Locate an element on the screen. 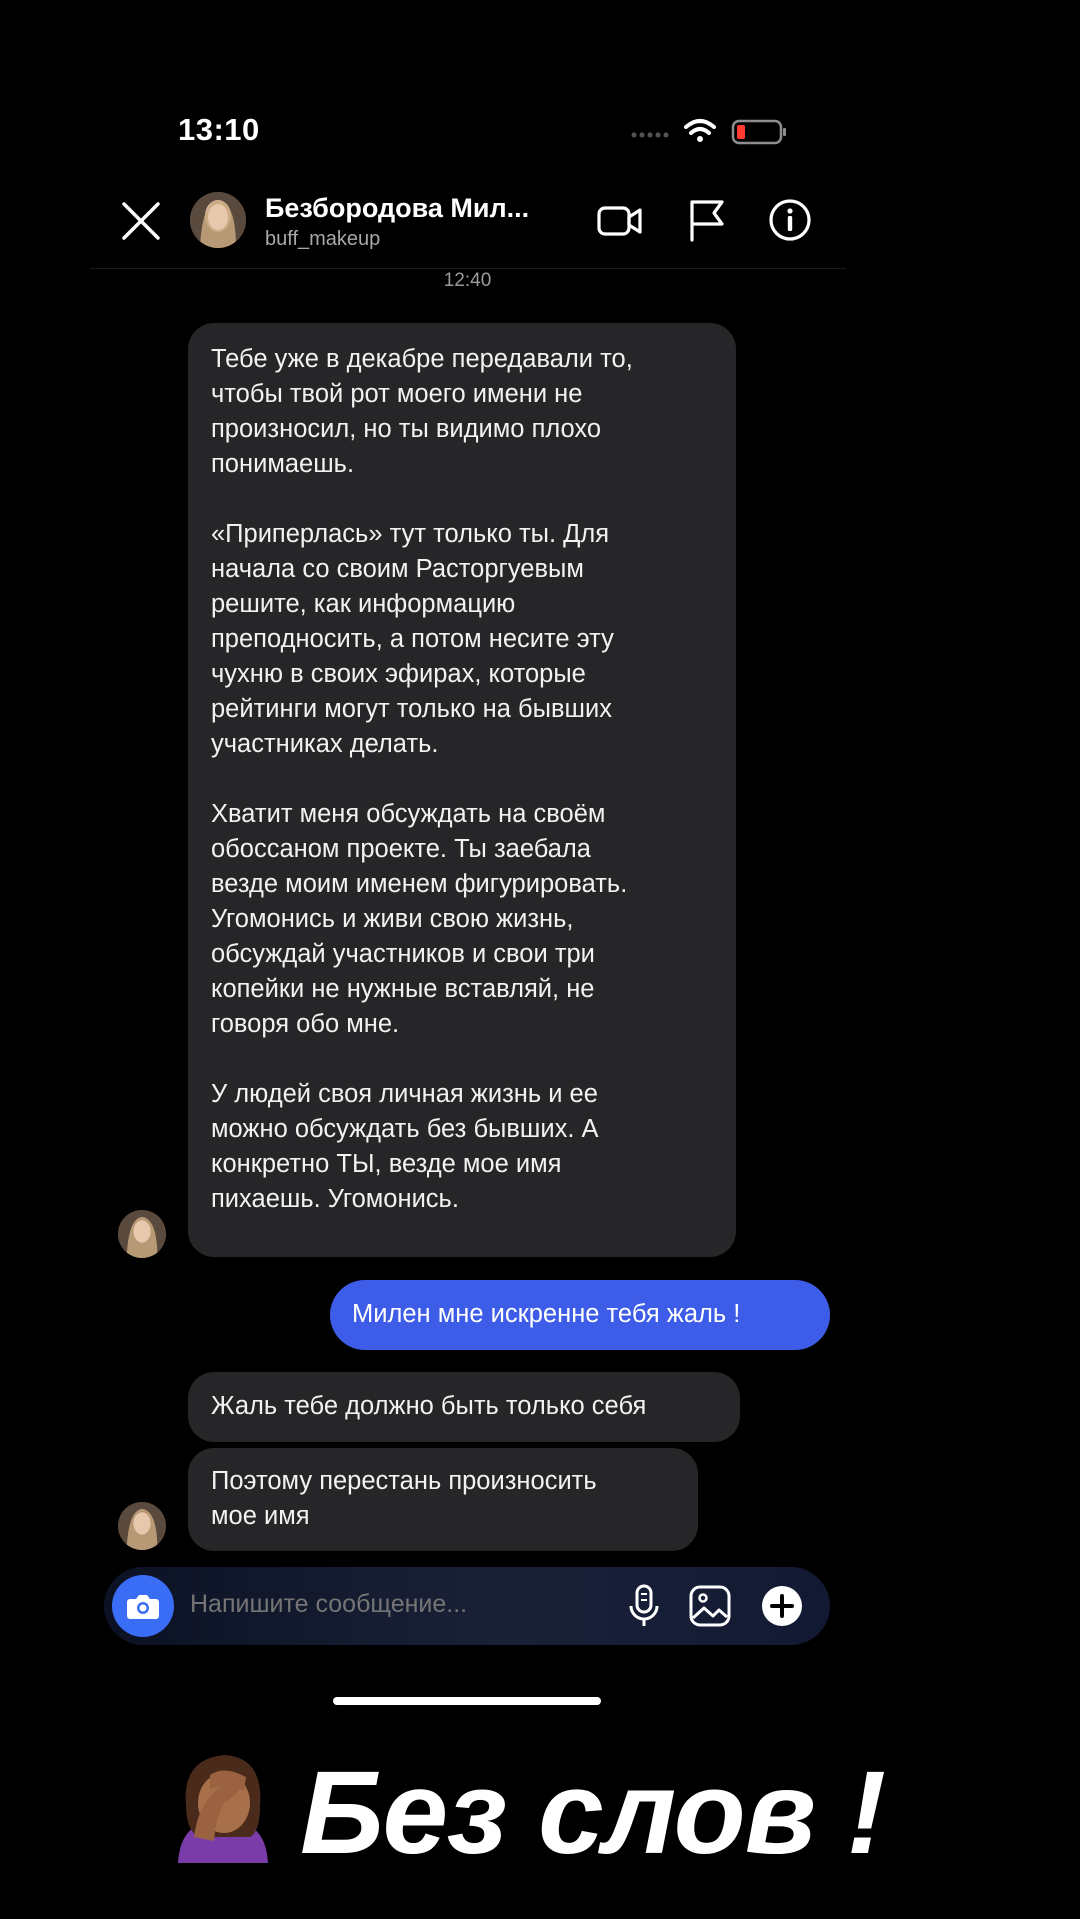  message-bubble-outgoing: Милен мне искренне тебя жаль ! is located at coordinates (580, 1315).